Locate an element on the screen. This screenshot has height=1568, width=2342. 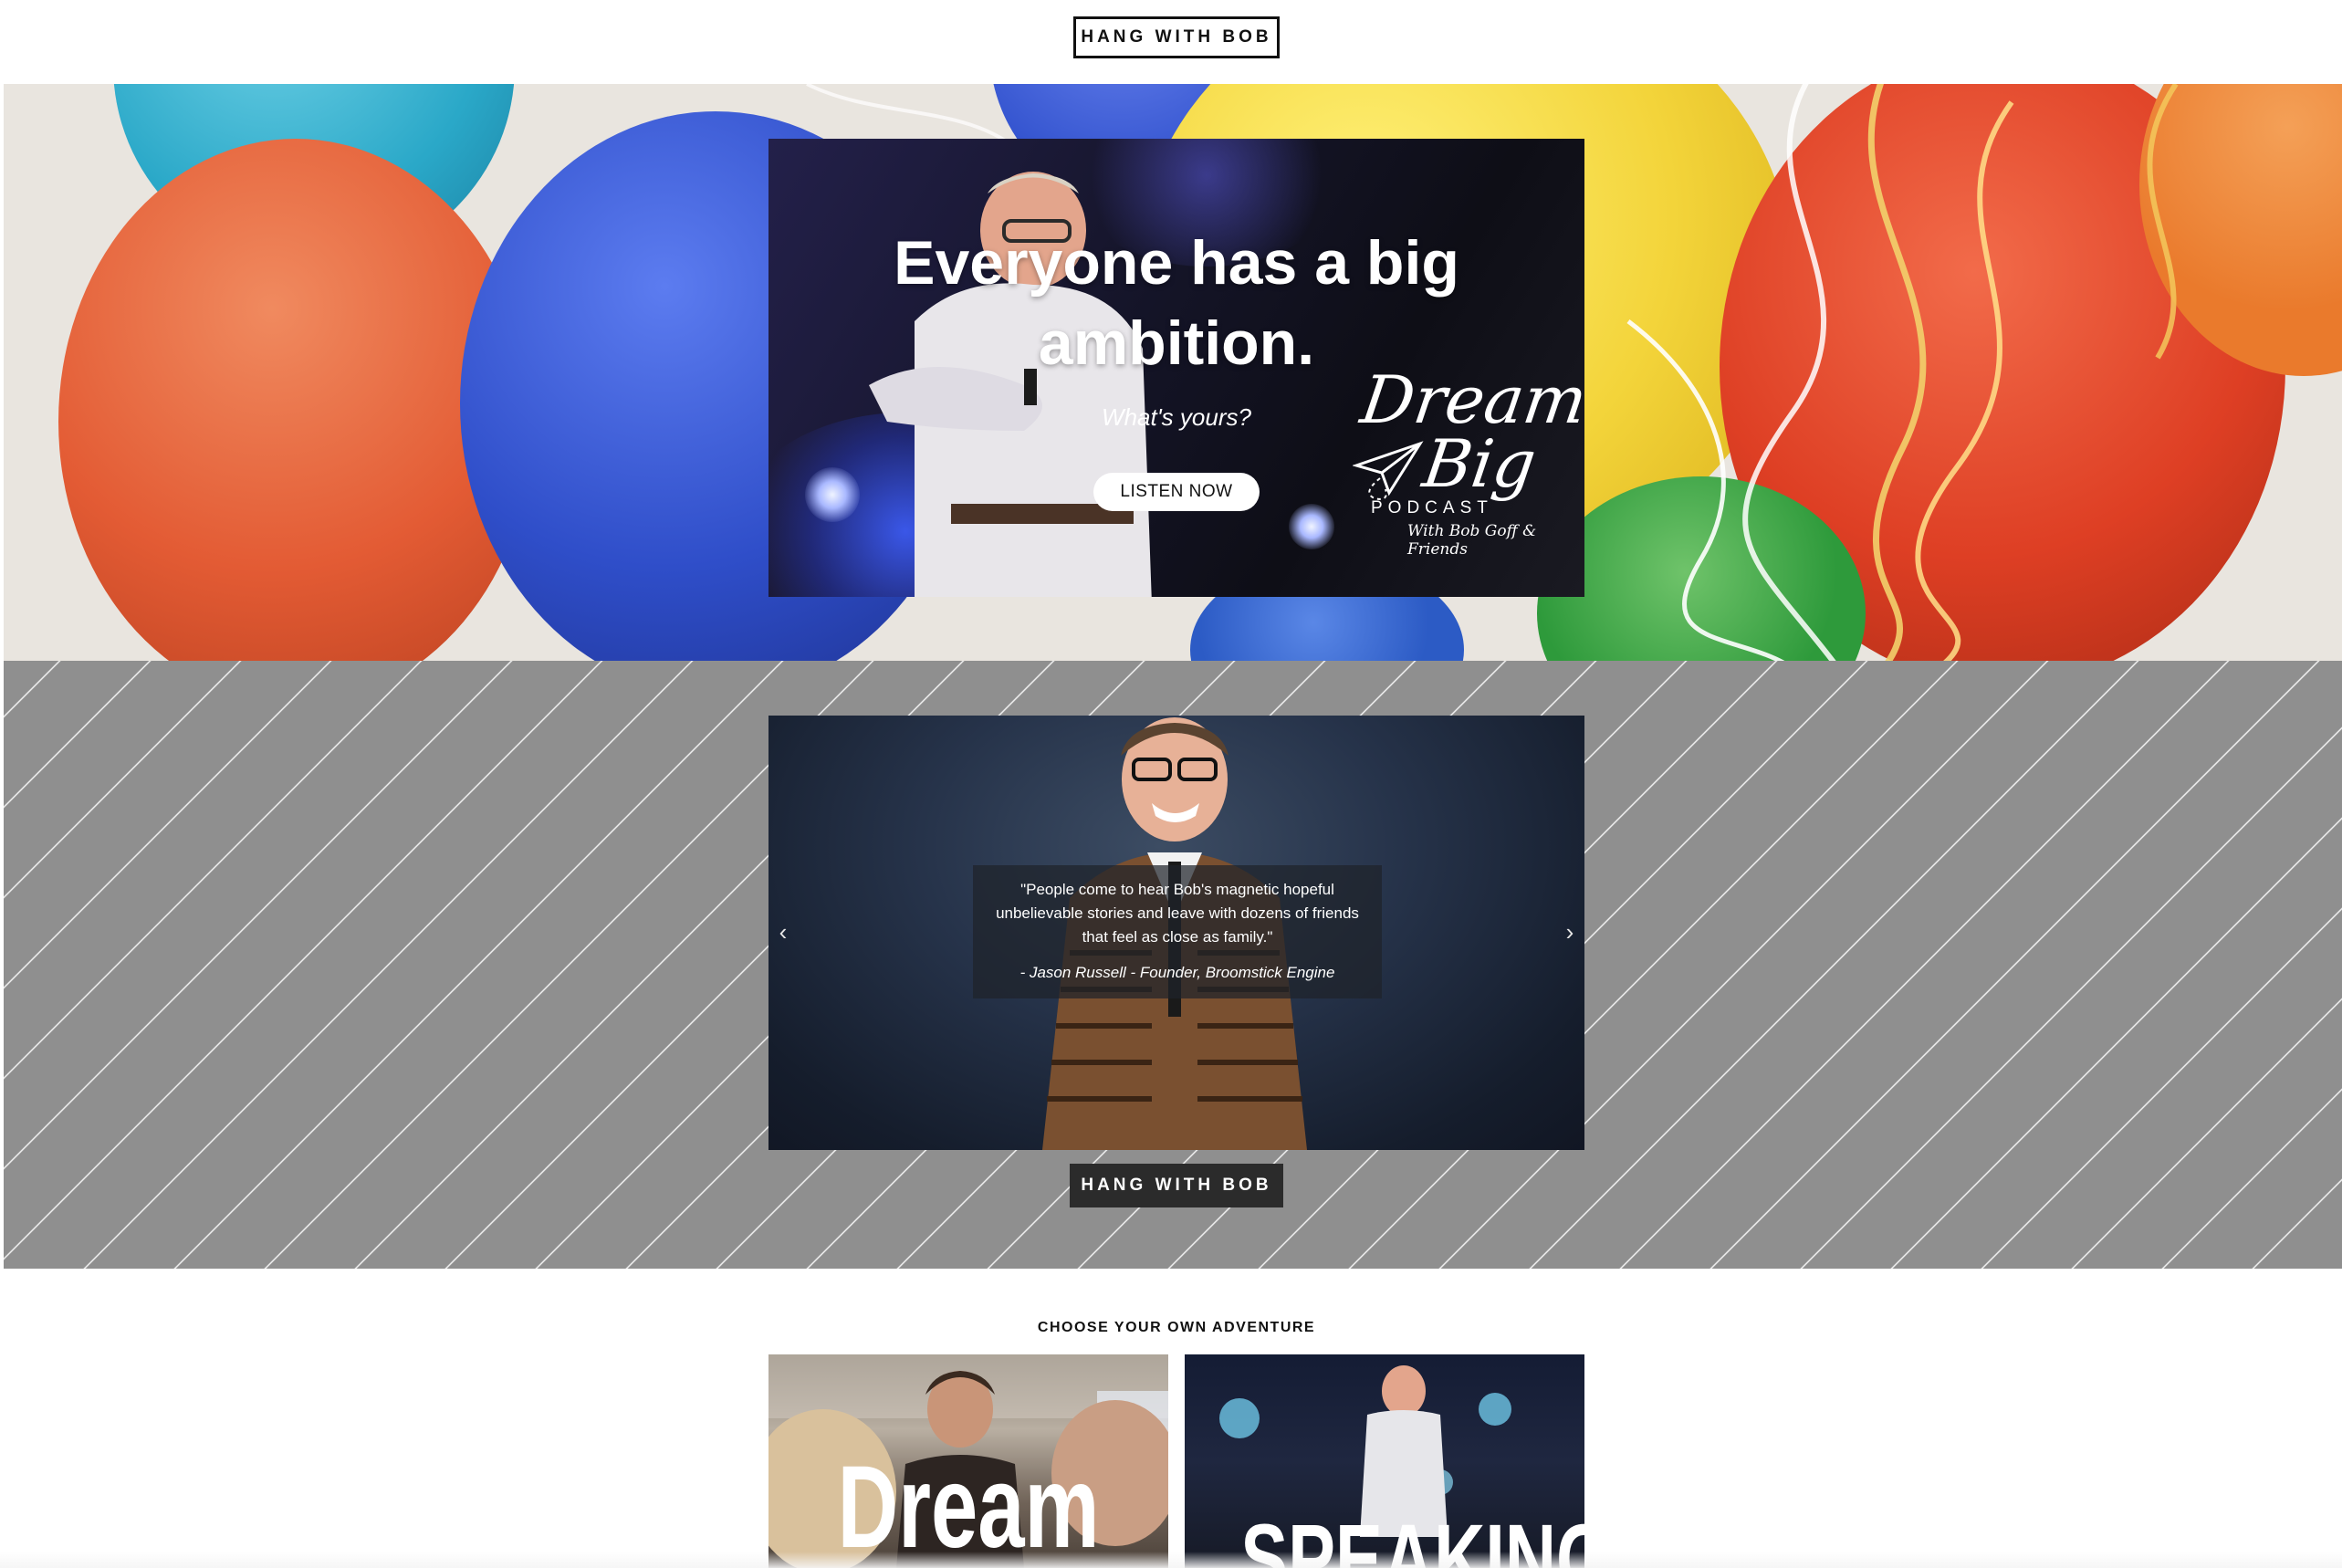
hang-with-bob-button-secondary: HANG WITH BOB is located at coordinates (1176, 1185).